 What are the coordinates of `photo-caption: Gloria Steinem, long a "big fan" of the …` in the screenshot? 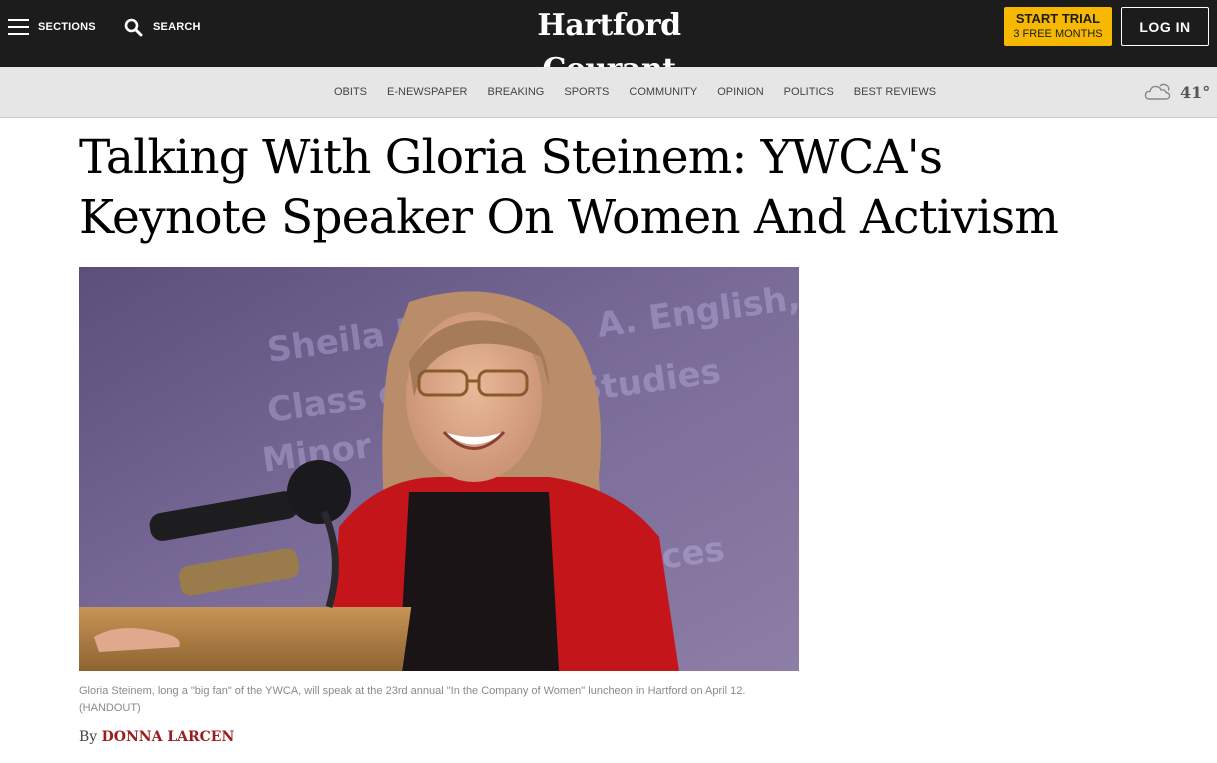 It's located at (412, 699).